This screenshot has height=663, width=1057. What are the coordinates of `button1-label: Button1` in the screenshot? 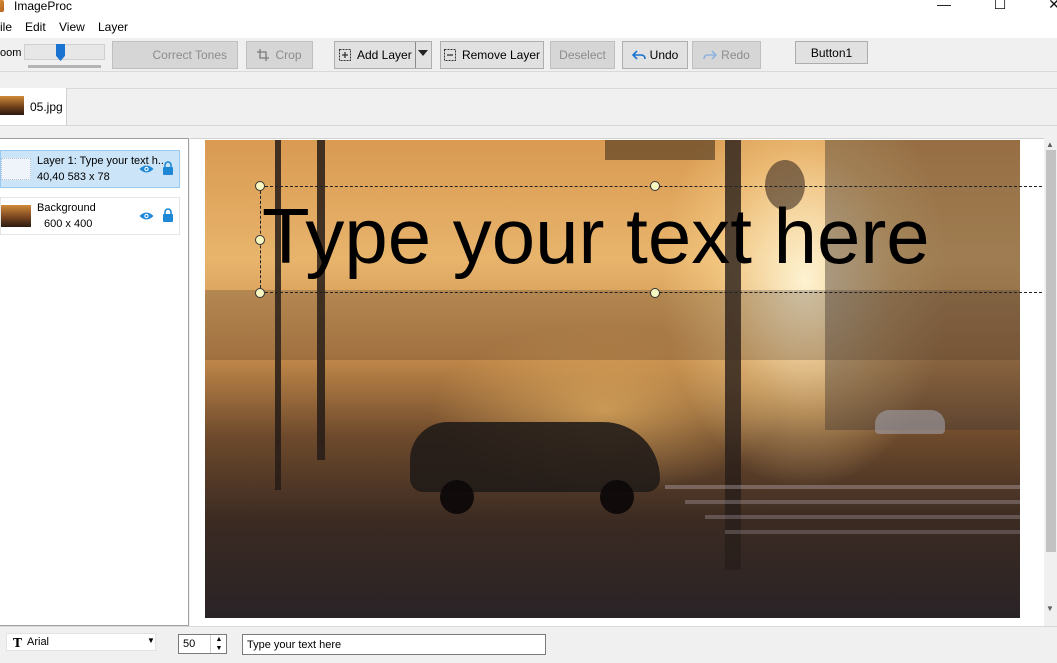 It's located at (831, 52).